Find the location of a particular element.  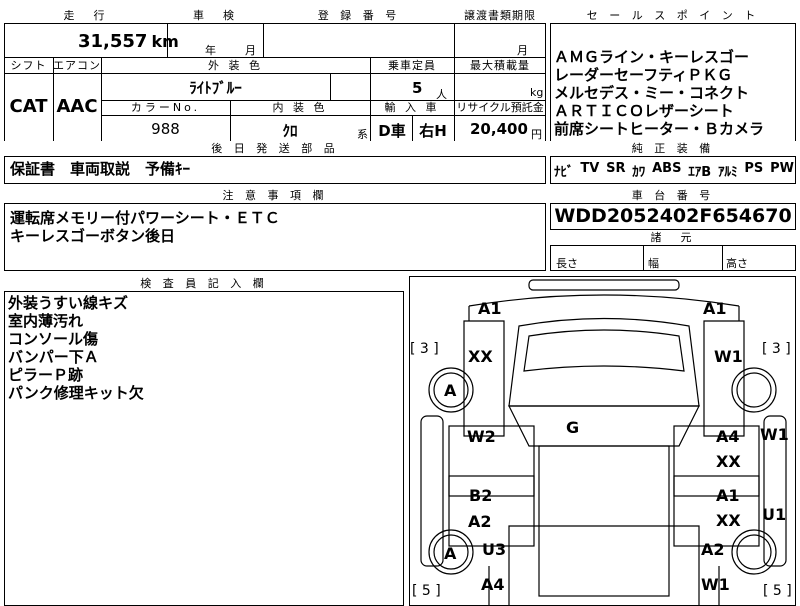

dmg-front-left-wheel: A is located at coordinates (450, 390).